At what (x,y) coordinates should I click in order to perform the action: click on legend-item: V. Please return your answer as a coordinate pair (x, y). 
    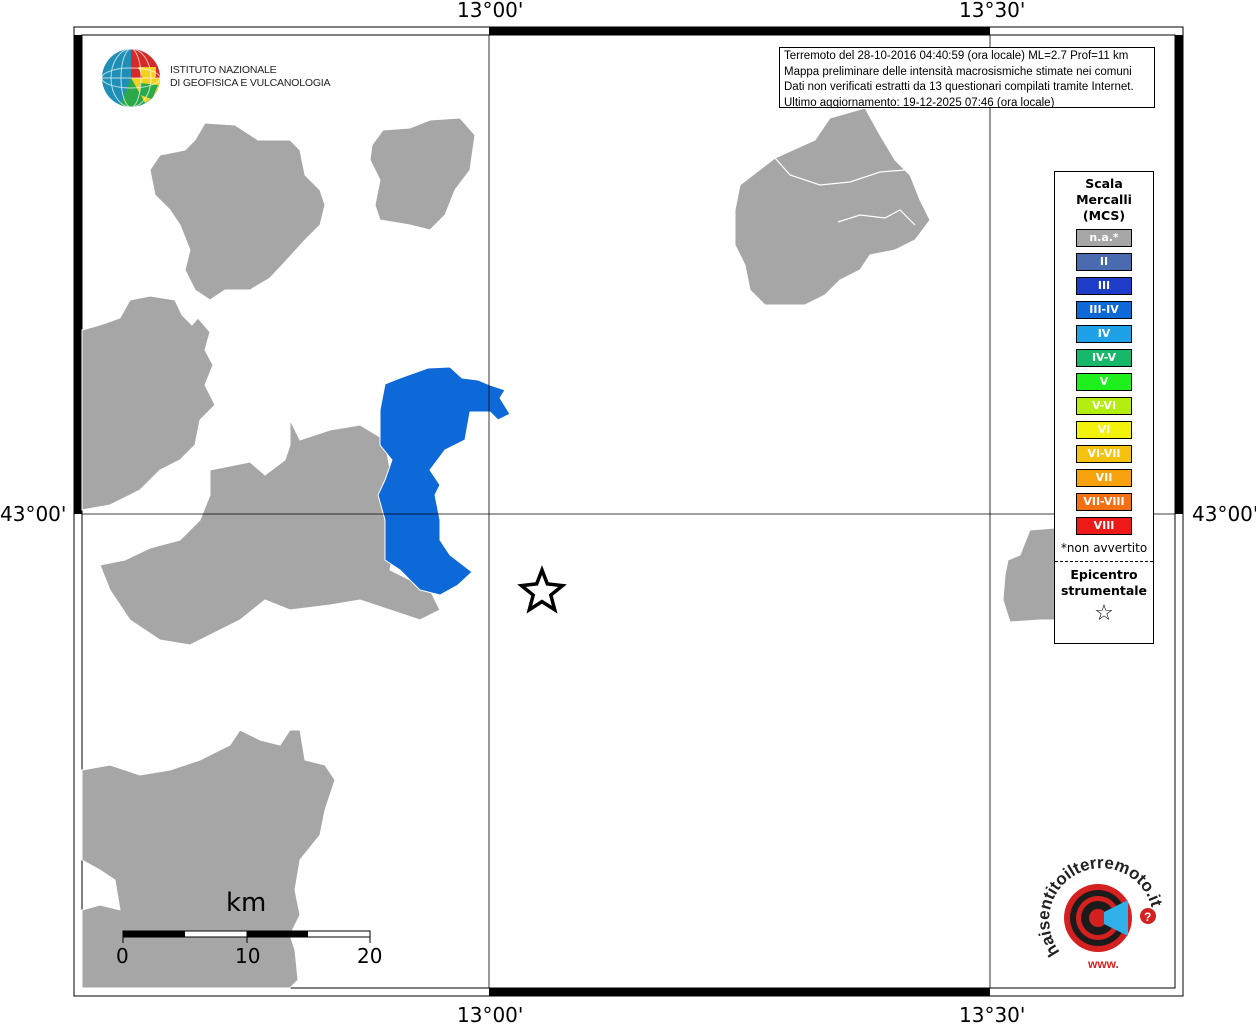
    Looking at the image, I should click on (1104, 382).